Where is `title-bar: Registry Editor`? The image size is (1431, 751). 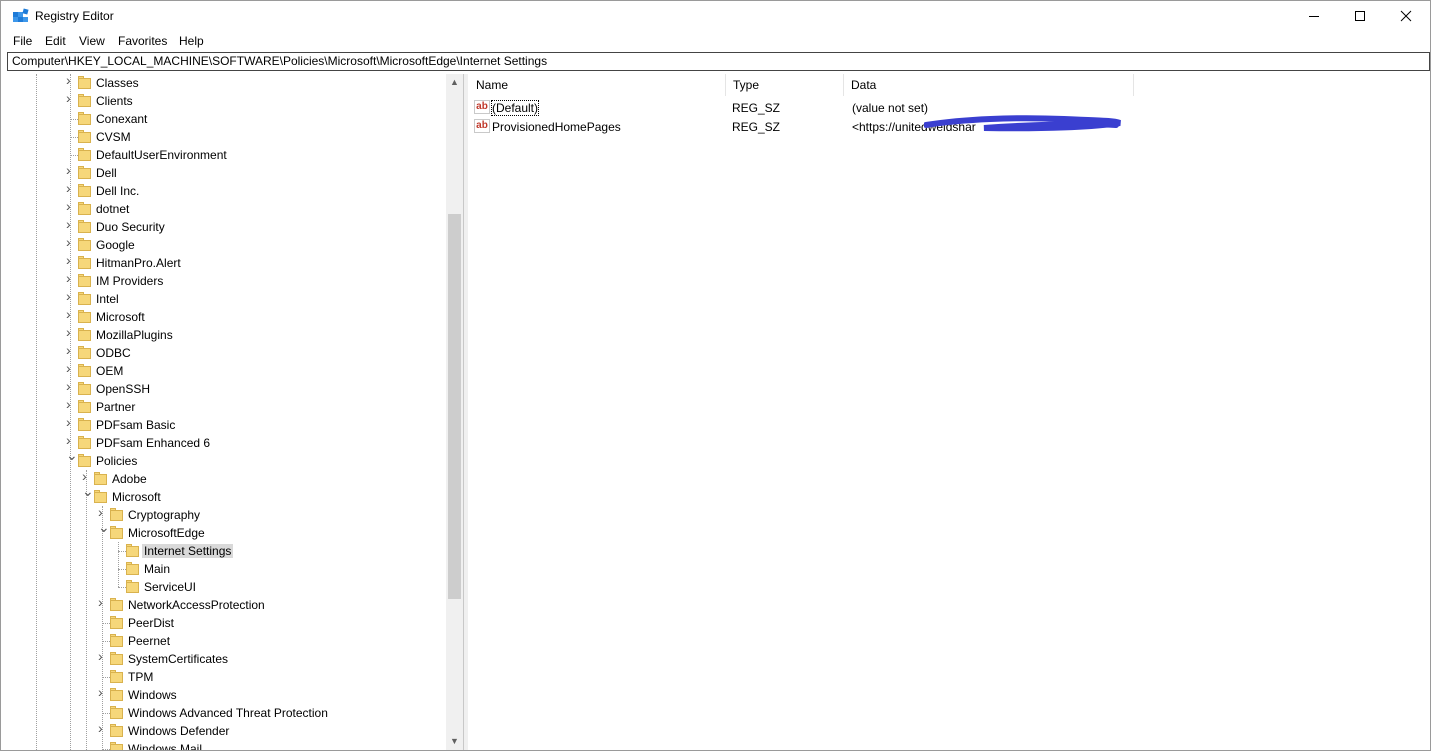
title-bar: Registry Editor is located at coordinates (715, 16).